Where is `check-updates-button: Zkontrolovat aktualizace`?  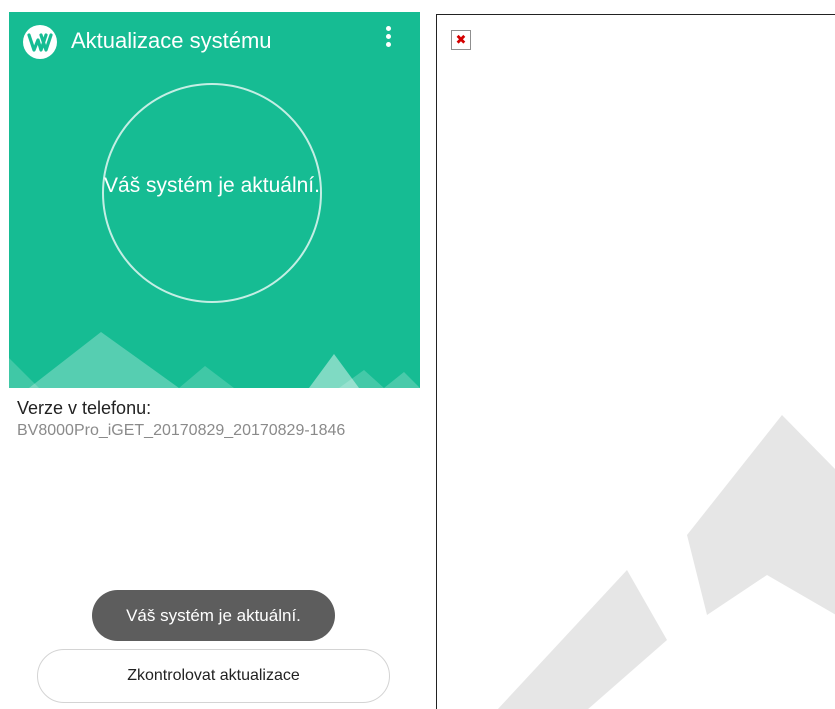 check-updates-button: Zkontrolovat aktualizace is located at coordinates (213, 676).